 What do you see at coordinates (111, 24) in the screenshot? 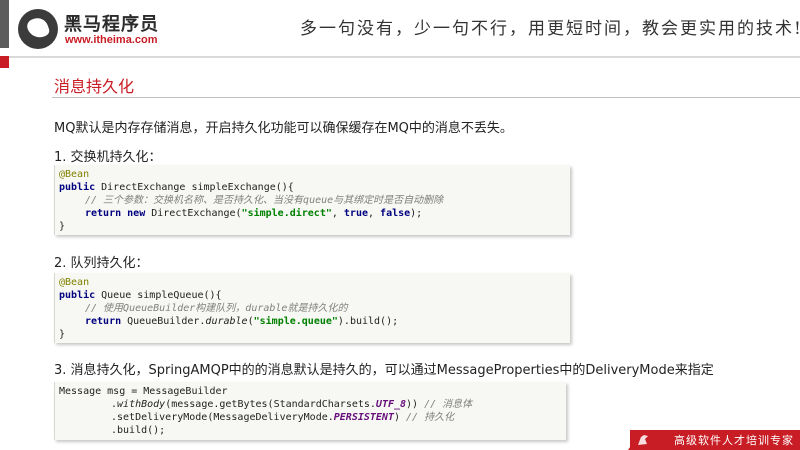
I see `logo-text: 黑马程序员` at bounding box center [111, 24].